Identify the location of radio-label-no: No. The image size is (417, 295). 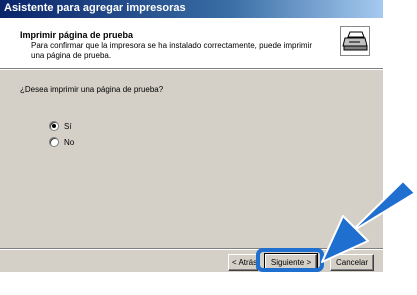
(69, 142).